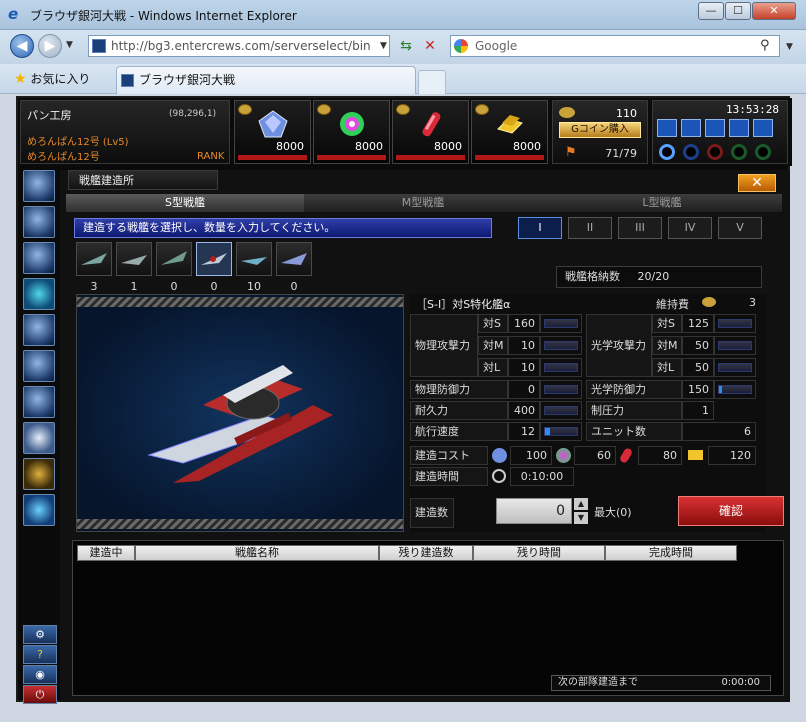 The height and width of the screenshot is (722, 806). What do you see at coordinates (757, 183) in the screenshot?
I see `close-button: ✕` at bounding box center [757, 183].